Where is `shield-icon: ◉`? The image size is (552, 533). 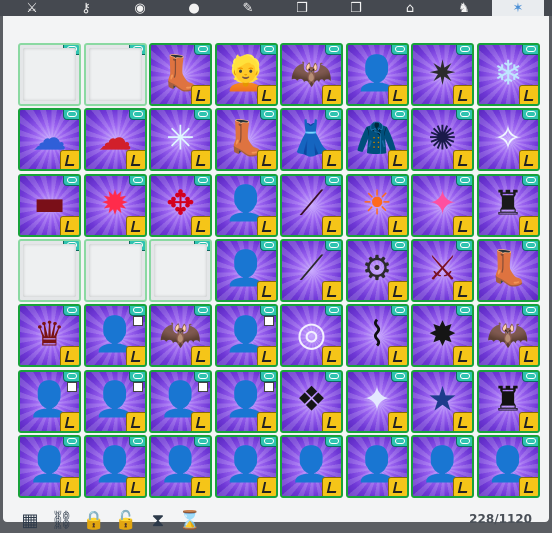 shield-icon: ◉ is located at coordinates (140, 8).